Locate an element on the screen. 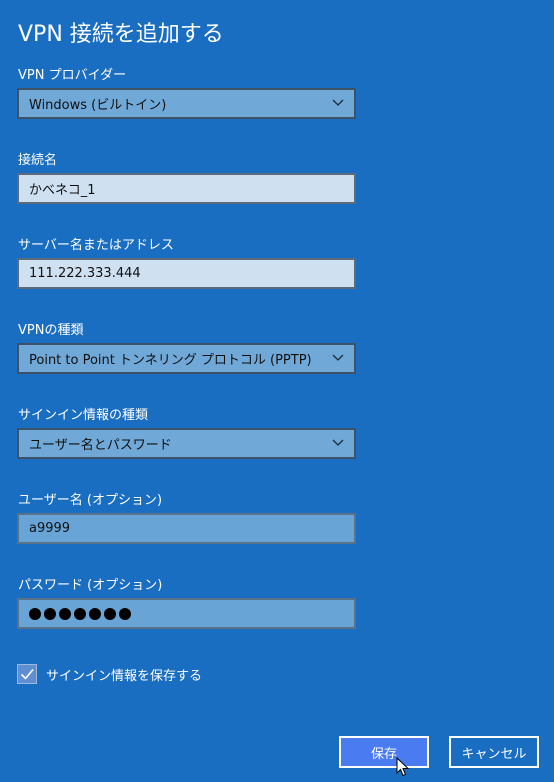 This screenshot has height=782, width=554. server-input: 111.222.333.444 is located at coordinates (186, 273).